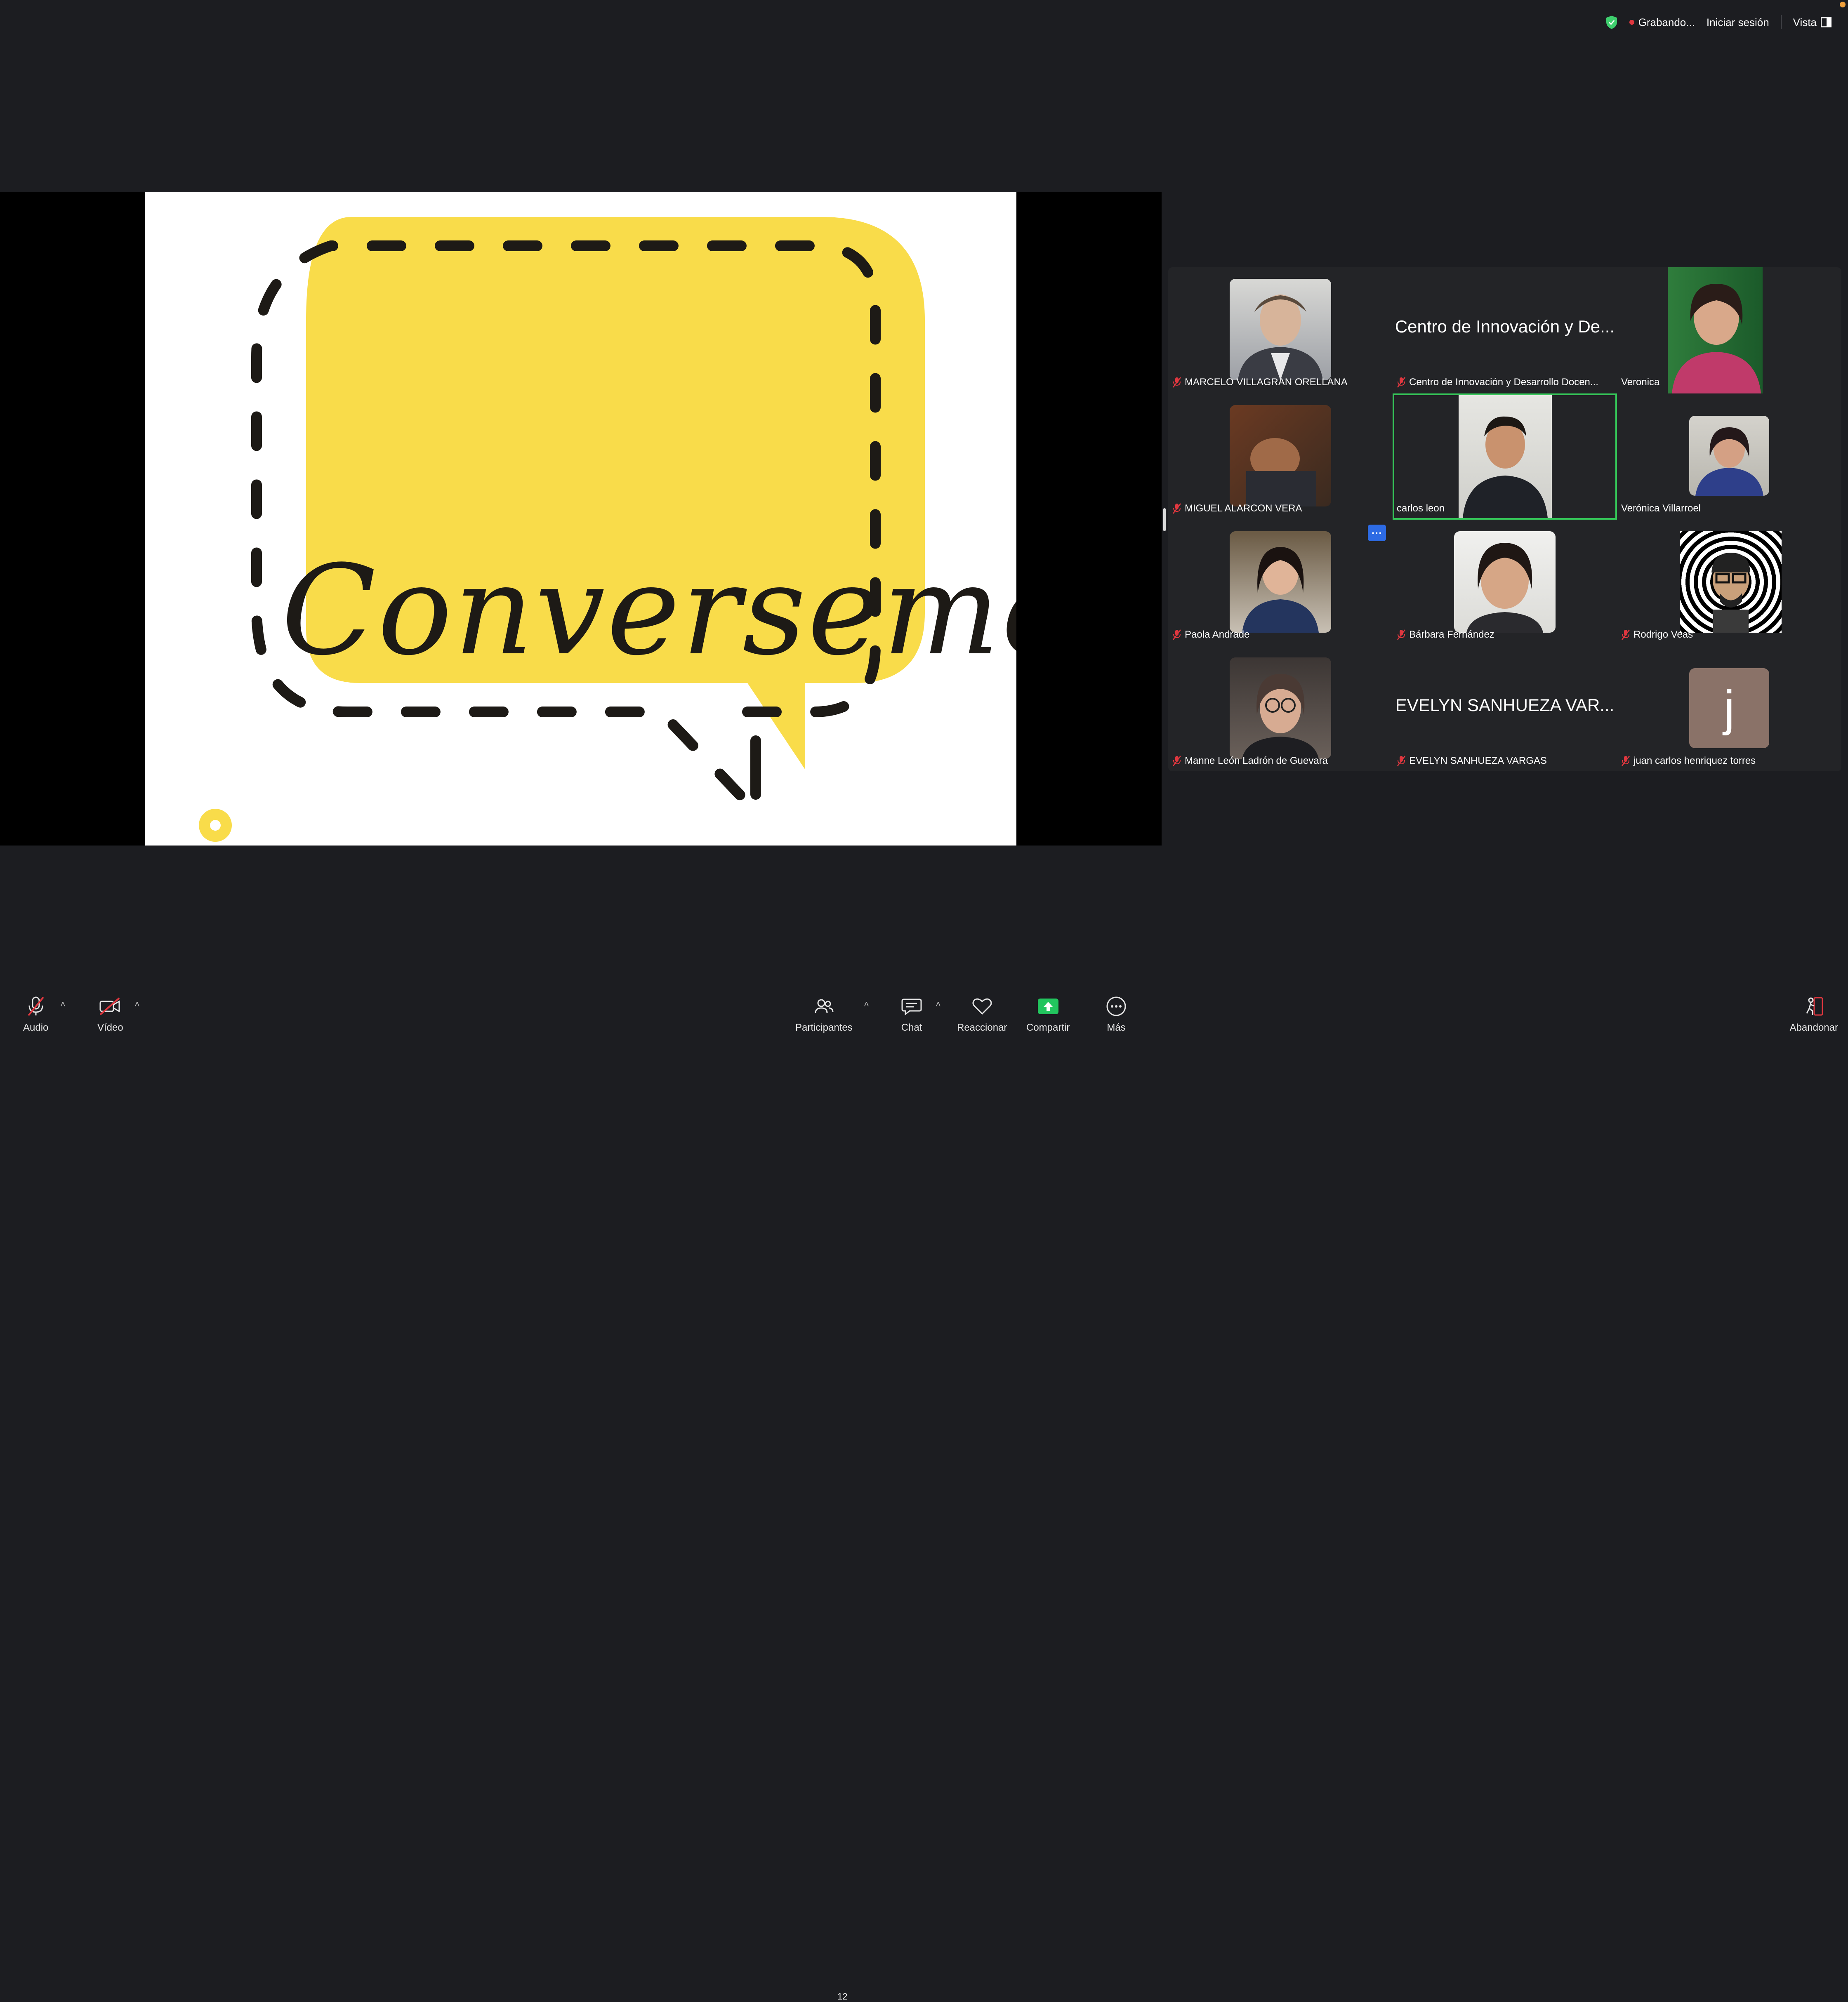 The image size is (1848, 2002). I want to click on notification-dot-icon, so click(1843, 4).